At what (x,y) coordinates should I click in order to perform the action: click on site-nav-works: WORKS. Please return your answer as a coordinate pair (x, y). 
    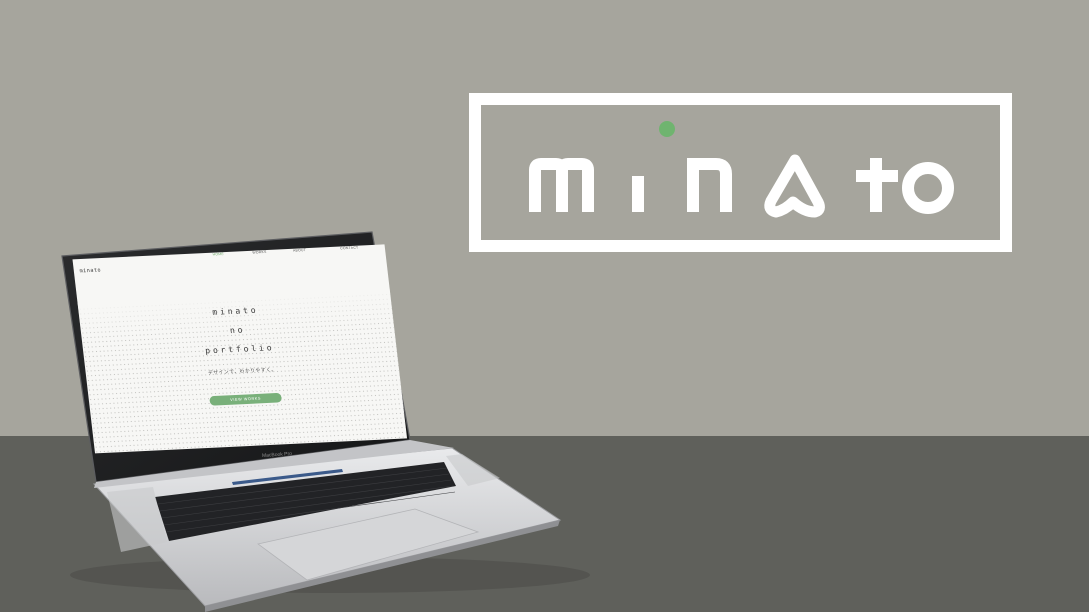
    Looking at the image, I should click on (259, 252).